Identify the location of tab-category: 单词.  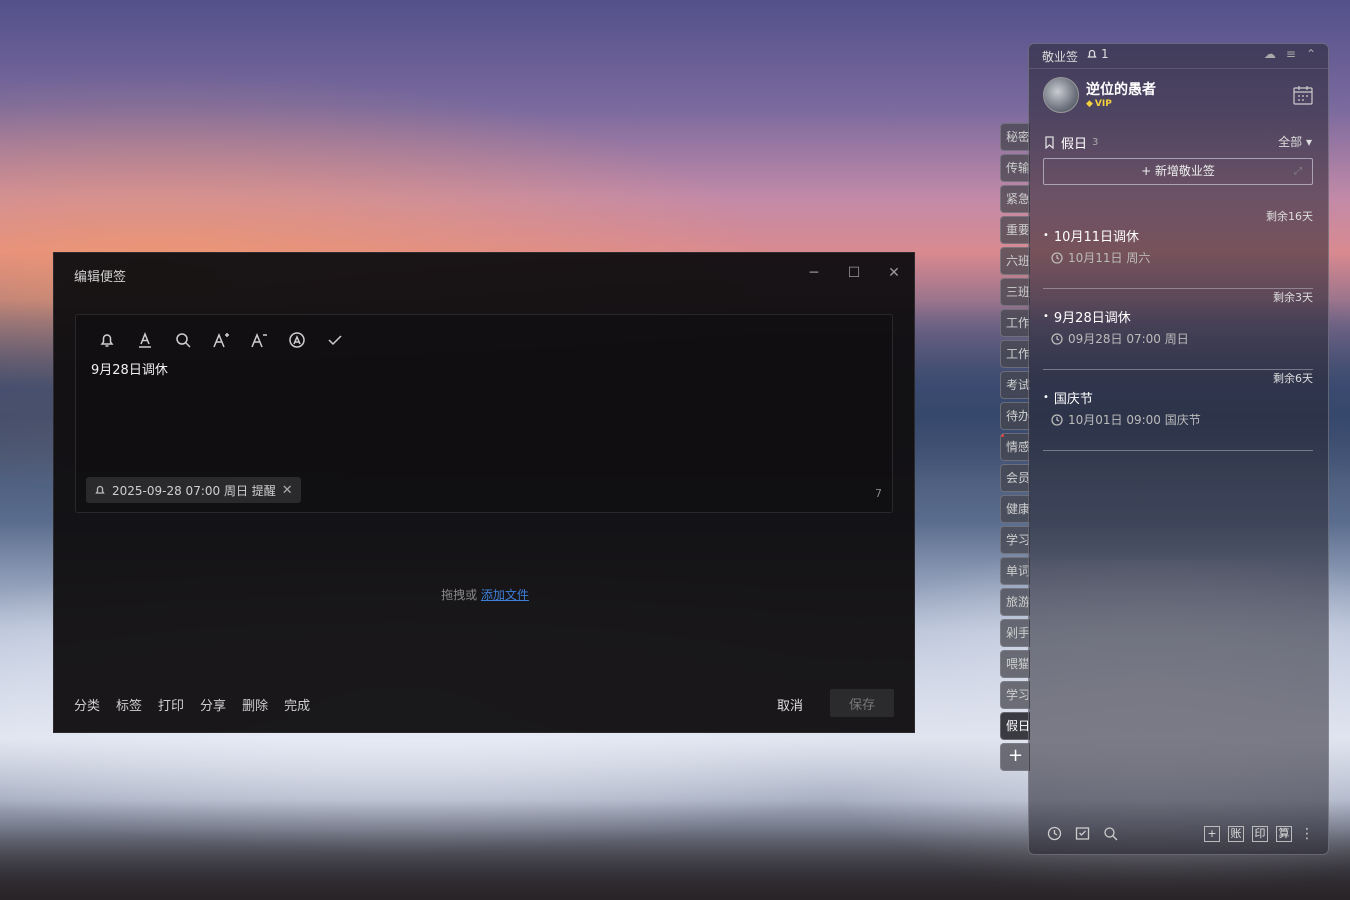
(1015, 571).